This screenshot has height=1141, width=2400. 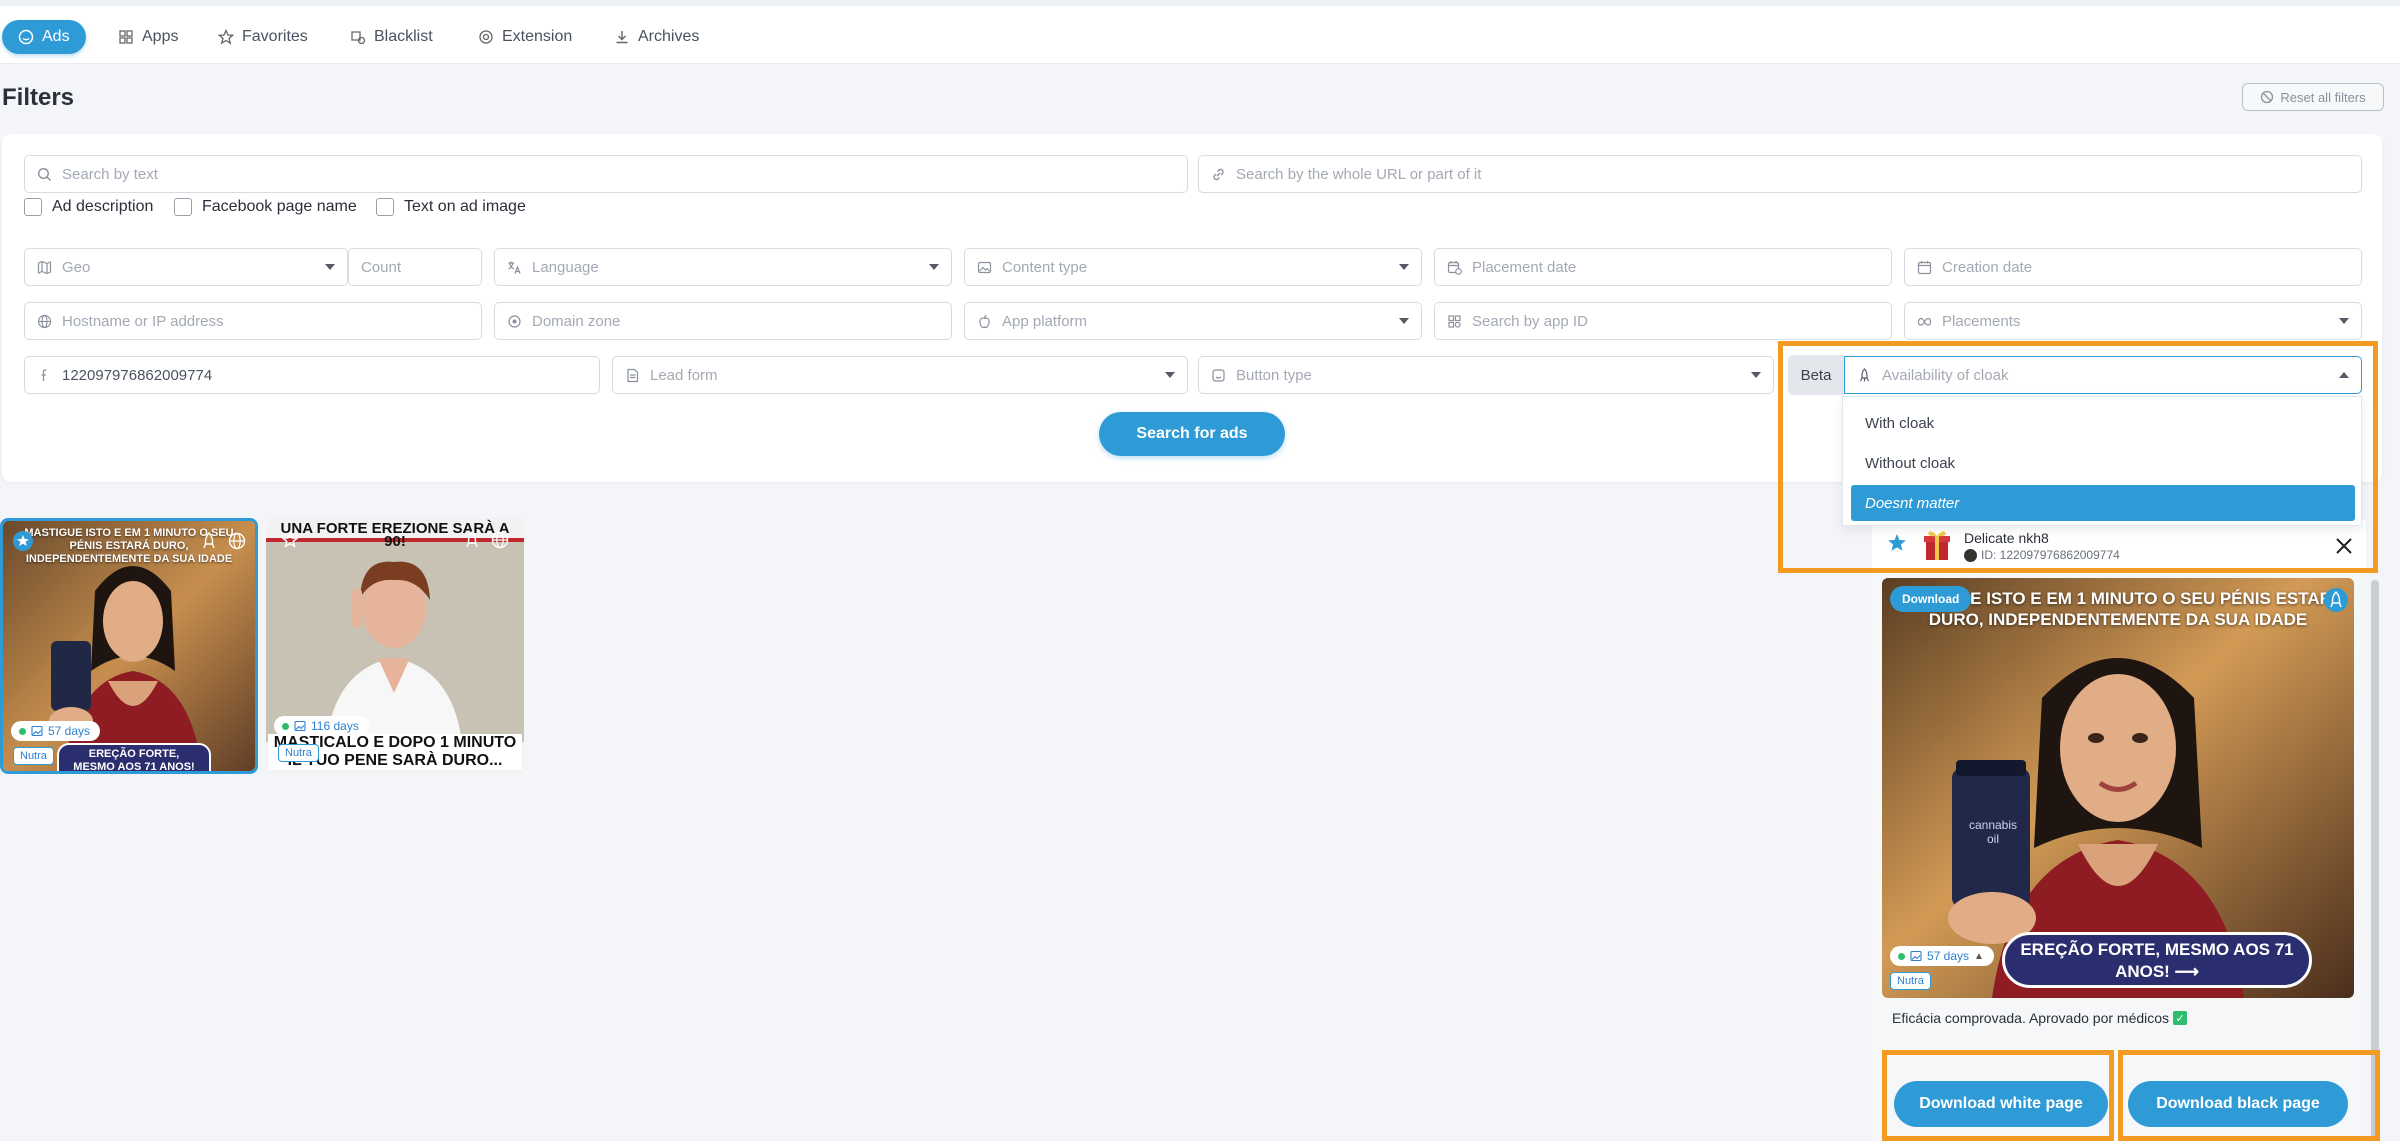 What do you see at coordinates (1045, 321) in the screenshot?
I see `app-platform-placeholder: App platform` at bounding box center [1045, 321].